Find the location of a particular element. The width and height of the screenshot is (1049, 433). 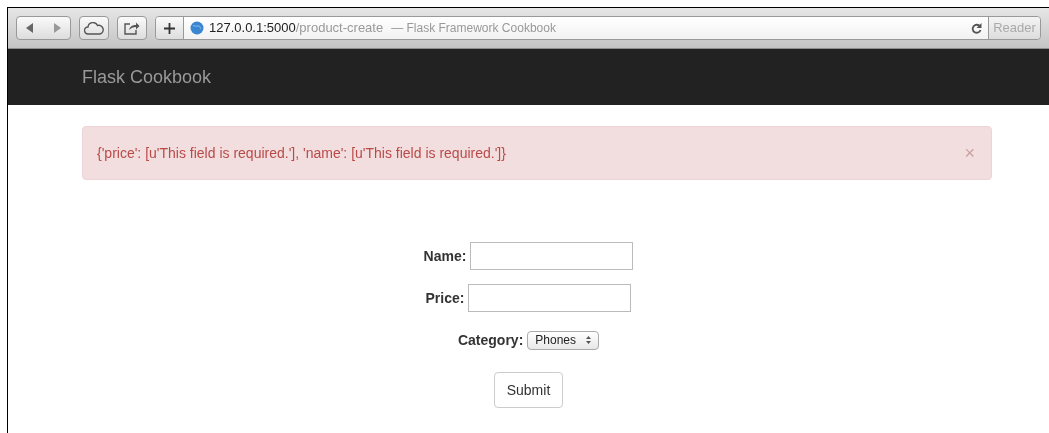

address-bar: 127.0.0.1:5000/product-create — Flask Framework Cookbook is located at coordinates (586, 28).